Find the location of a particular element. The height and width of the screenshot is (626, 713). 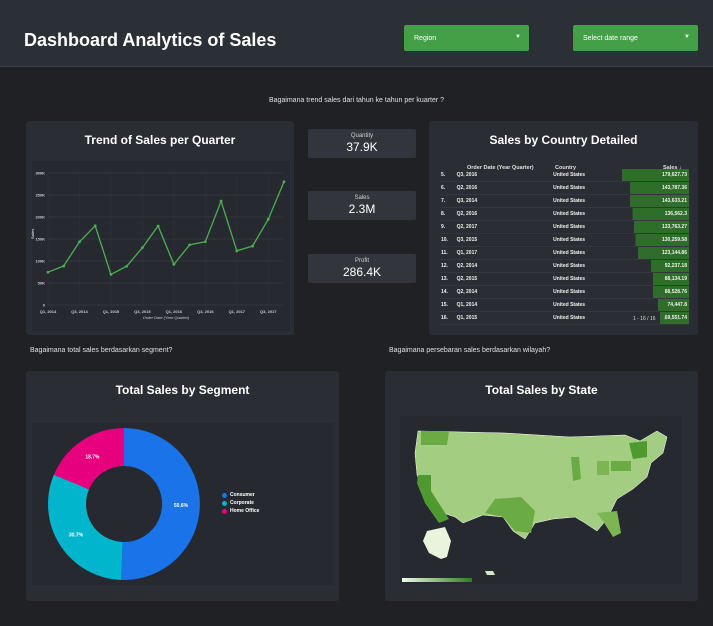

trend-xlabel: Order Date (Year Quarter) is located at coordinates (166, 317).